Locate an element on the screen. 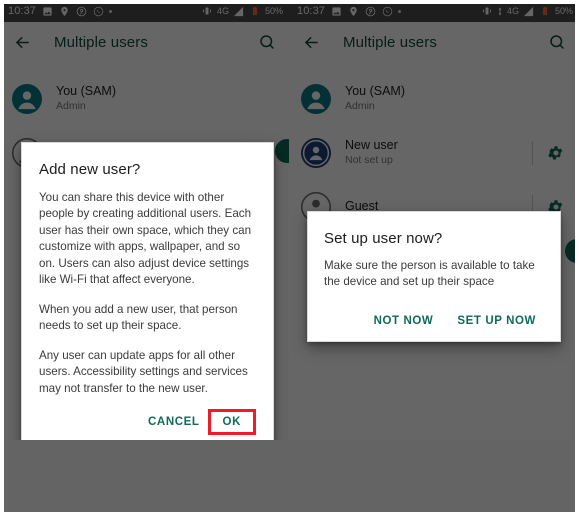 The image size is (579, 516). dialog-actions: NOT NOW SET UP NOW is located at coordinates (434, 321).